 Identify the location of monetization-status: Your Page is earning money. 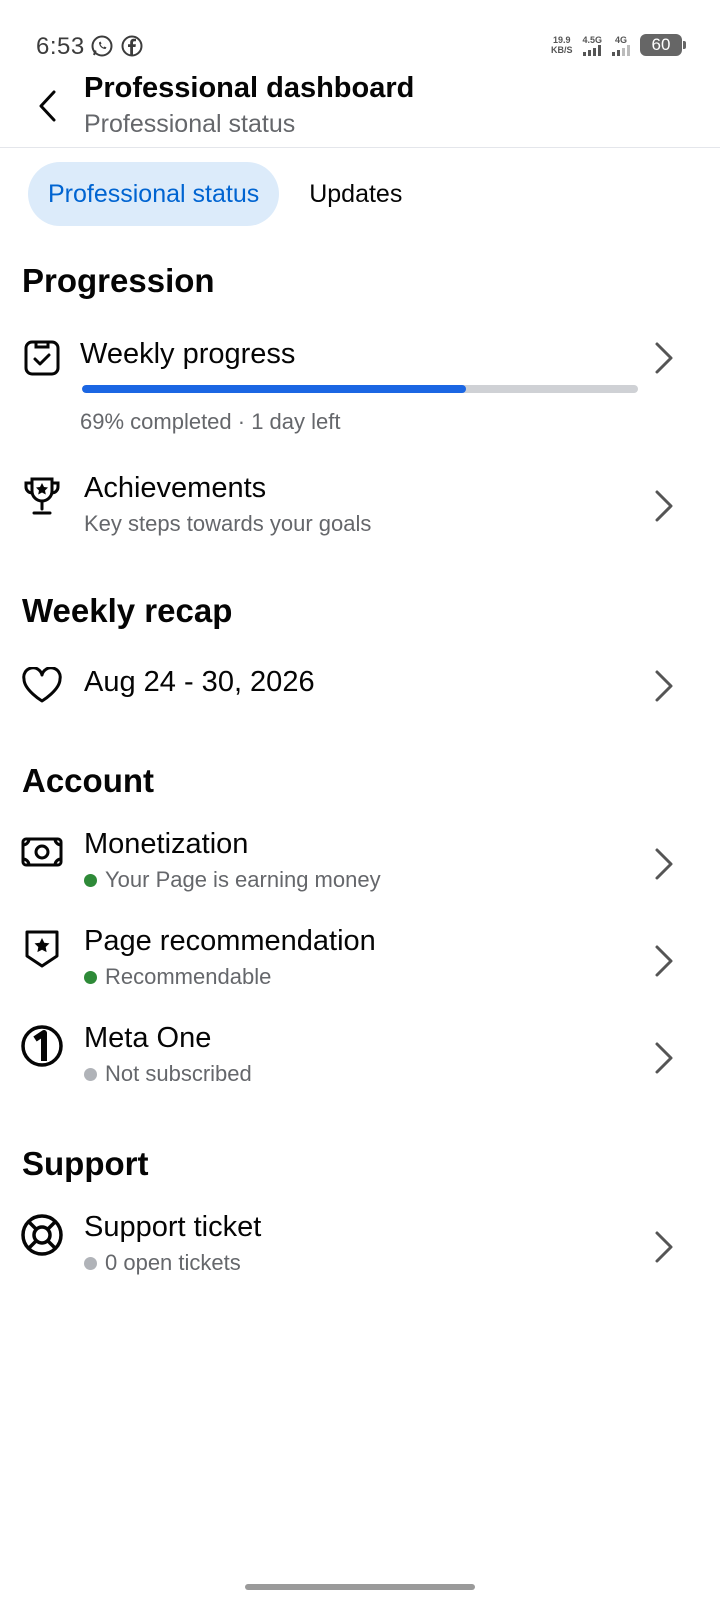
(232, 880).